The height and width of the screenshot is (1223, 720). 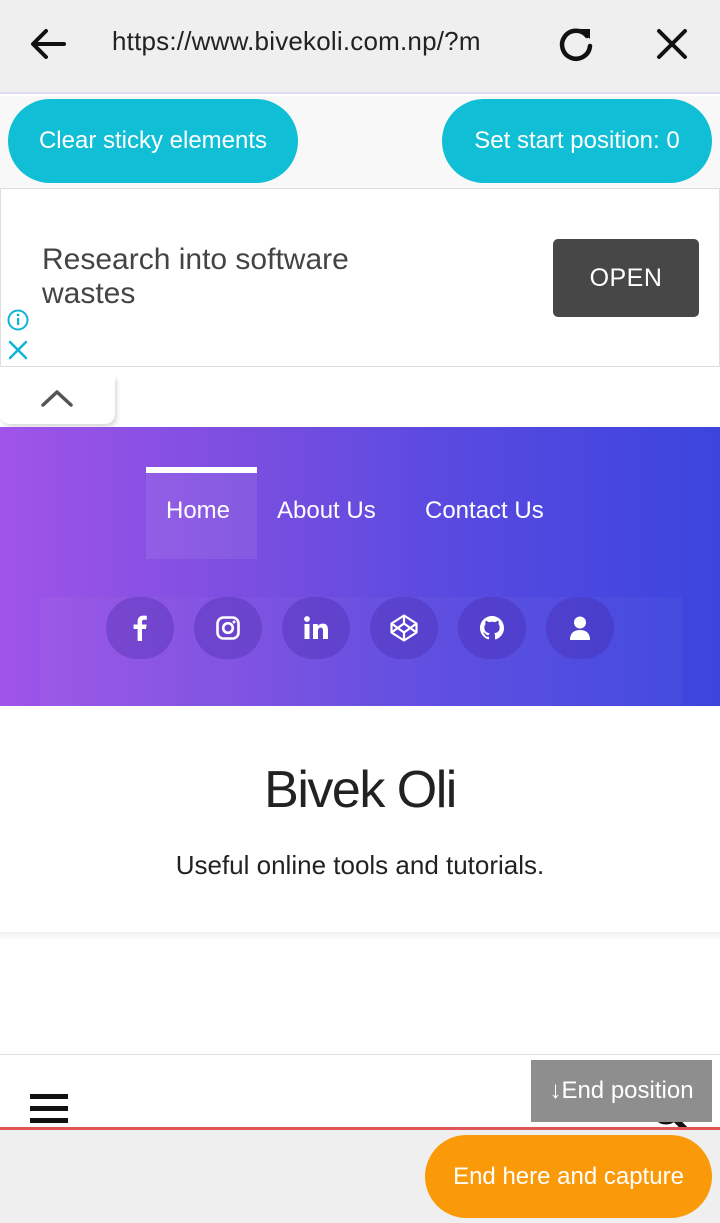 I want to click on ad-text: Research into software wastes, so click(x=195, y=276).